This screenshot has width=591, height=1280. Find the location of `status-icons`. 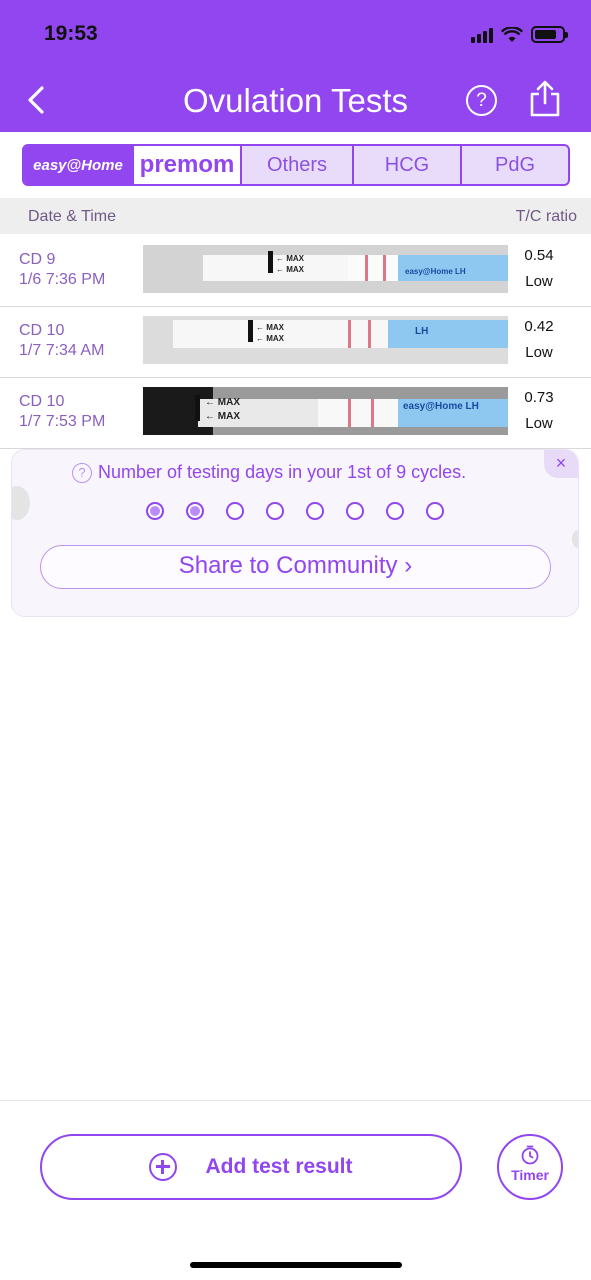

status-icons is located at coordinates (519, 34).